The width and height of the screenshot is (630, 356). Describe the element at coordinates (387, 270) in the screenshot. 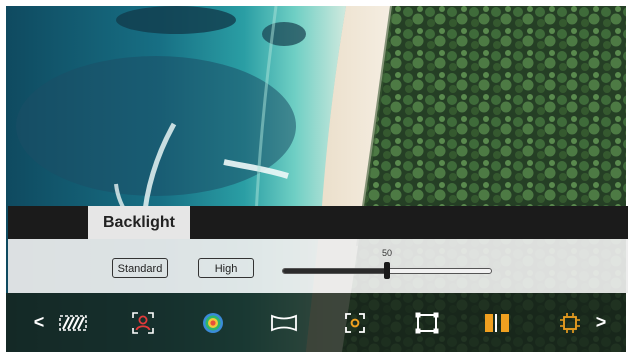

I see `backlight-slider-thumb` at that location.